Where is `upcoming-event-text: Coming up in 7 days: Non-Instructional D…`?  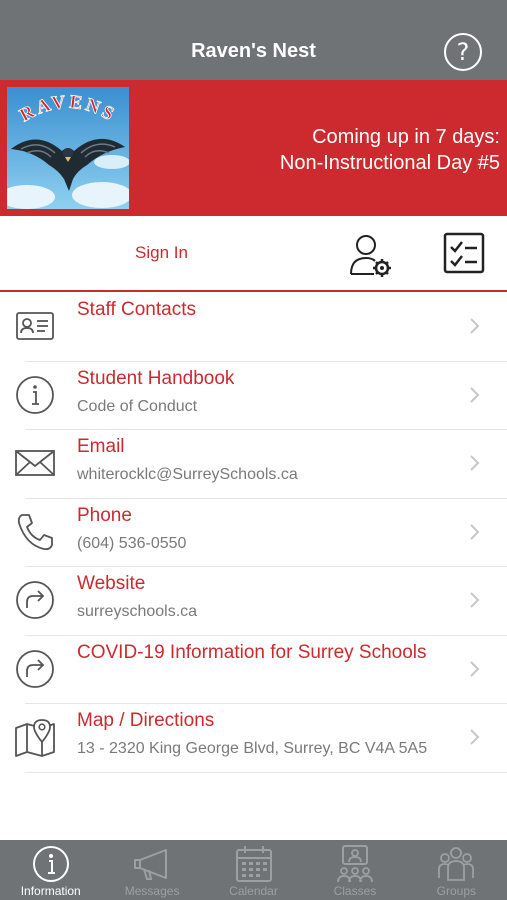 upcoming-event-text: Coming up in 7 days: Non-Instructional D… is located at coordinates (390, 150).